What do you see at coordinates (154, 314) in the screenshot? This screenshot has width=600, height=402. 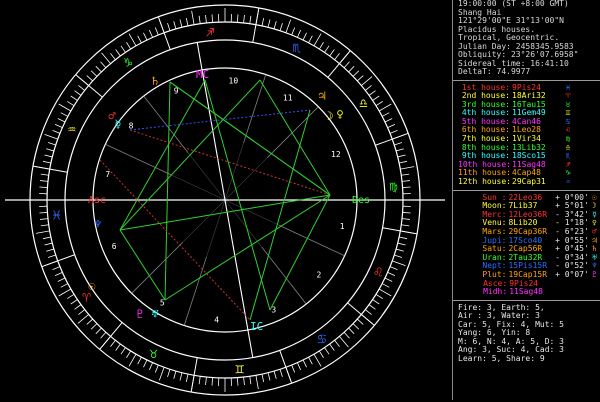 I see `planet-glyph-icon: ♅` at bounding box center [154, 314].